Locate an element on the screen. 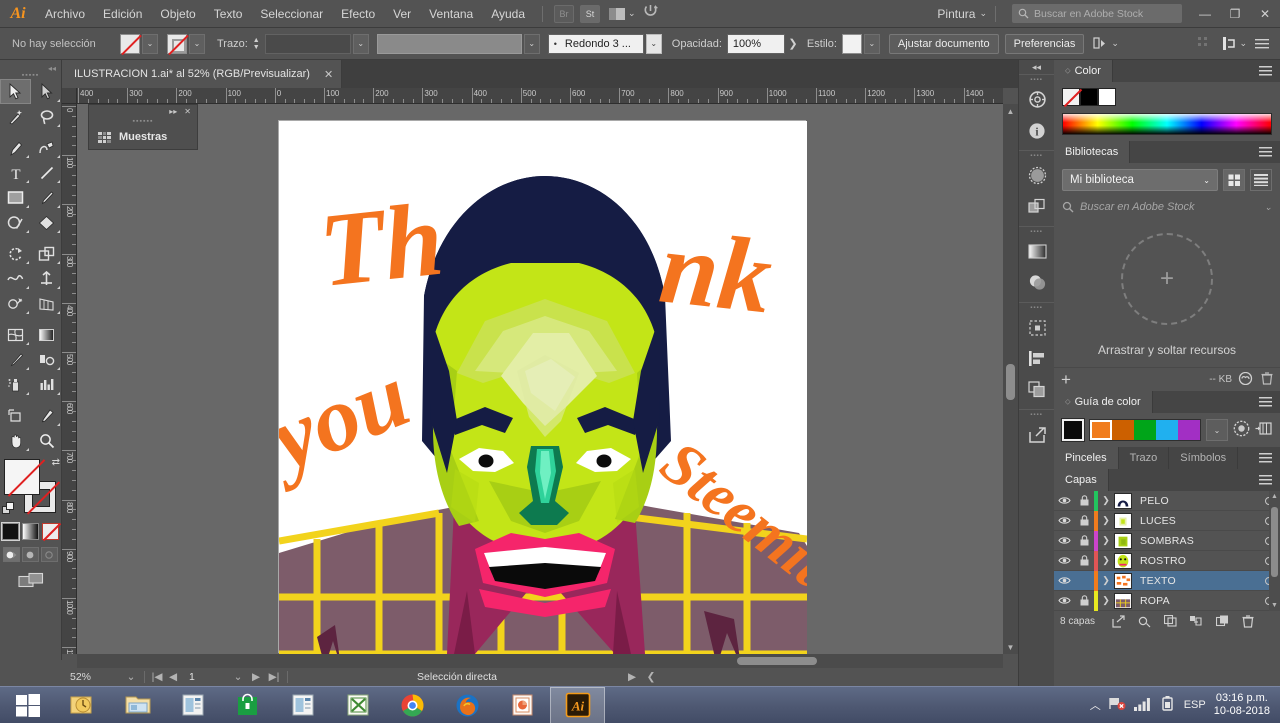 Image resolution: width=1280 pixels, height=723 pixels. draw-inside-icon is located at coordinates (49, 554).